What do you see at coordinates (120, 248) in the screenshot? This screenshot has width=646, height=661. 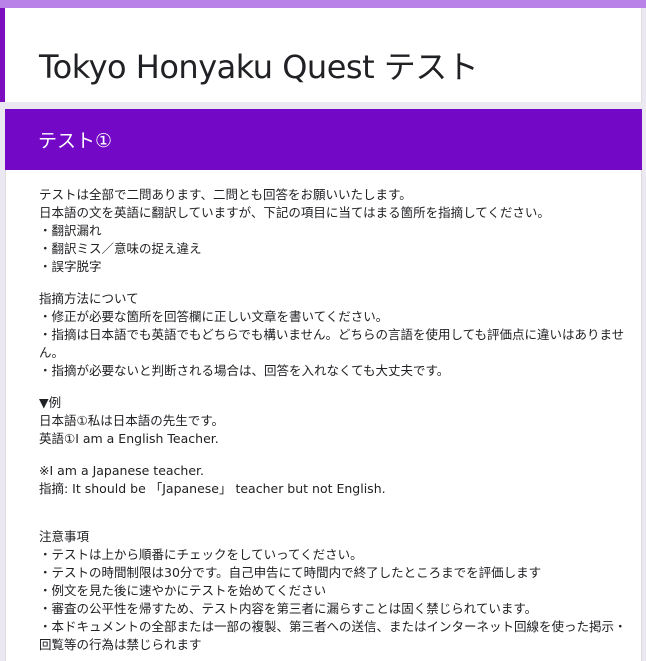 I see `intro-bullet: ・翻訳ミス／意味の捉え違え` at bounding box center [120, 248].